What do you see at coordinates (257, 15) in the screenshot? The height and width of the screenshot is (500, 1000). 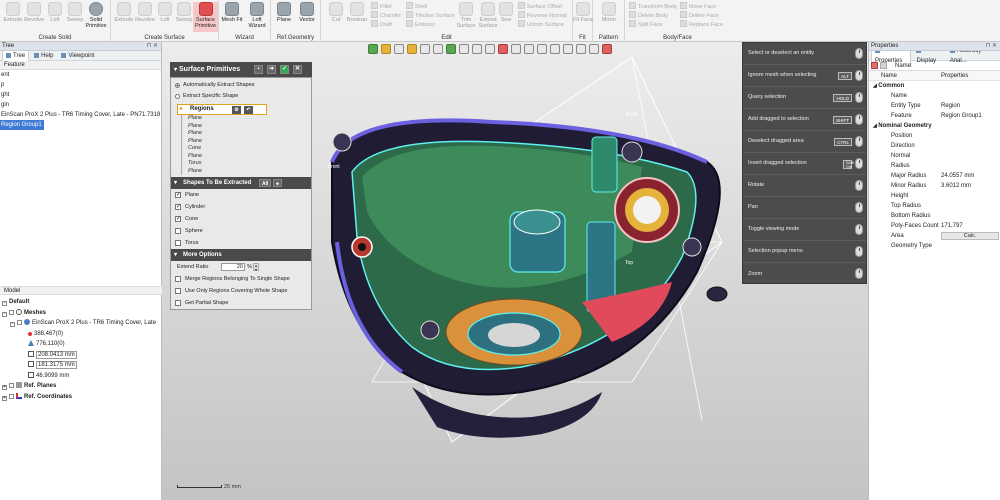 I see `loft-wizard-button: Loft Wizard` at bounding box center [257, 15].